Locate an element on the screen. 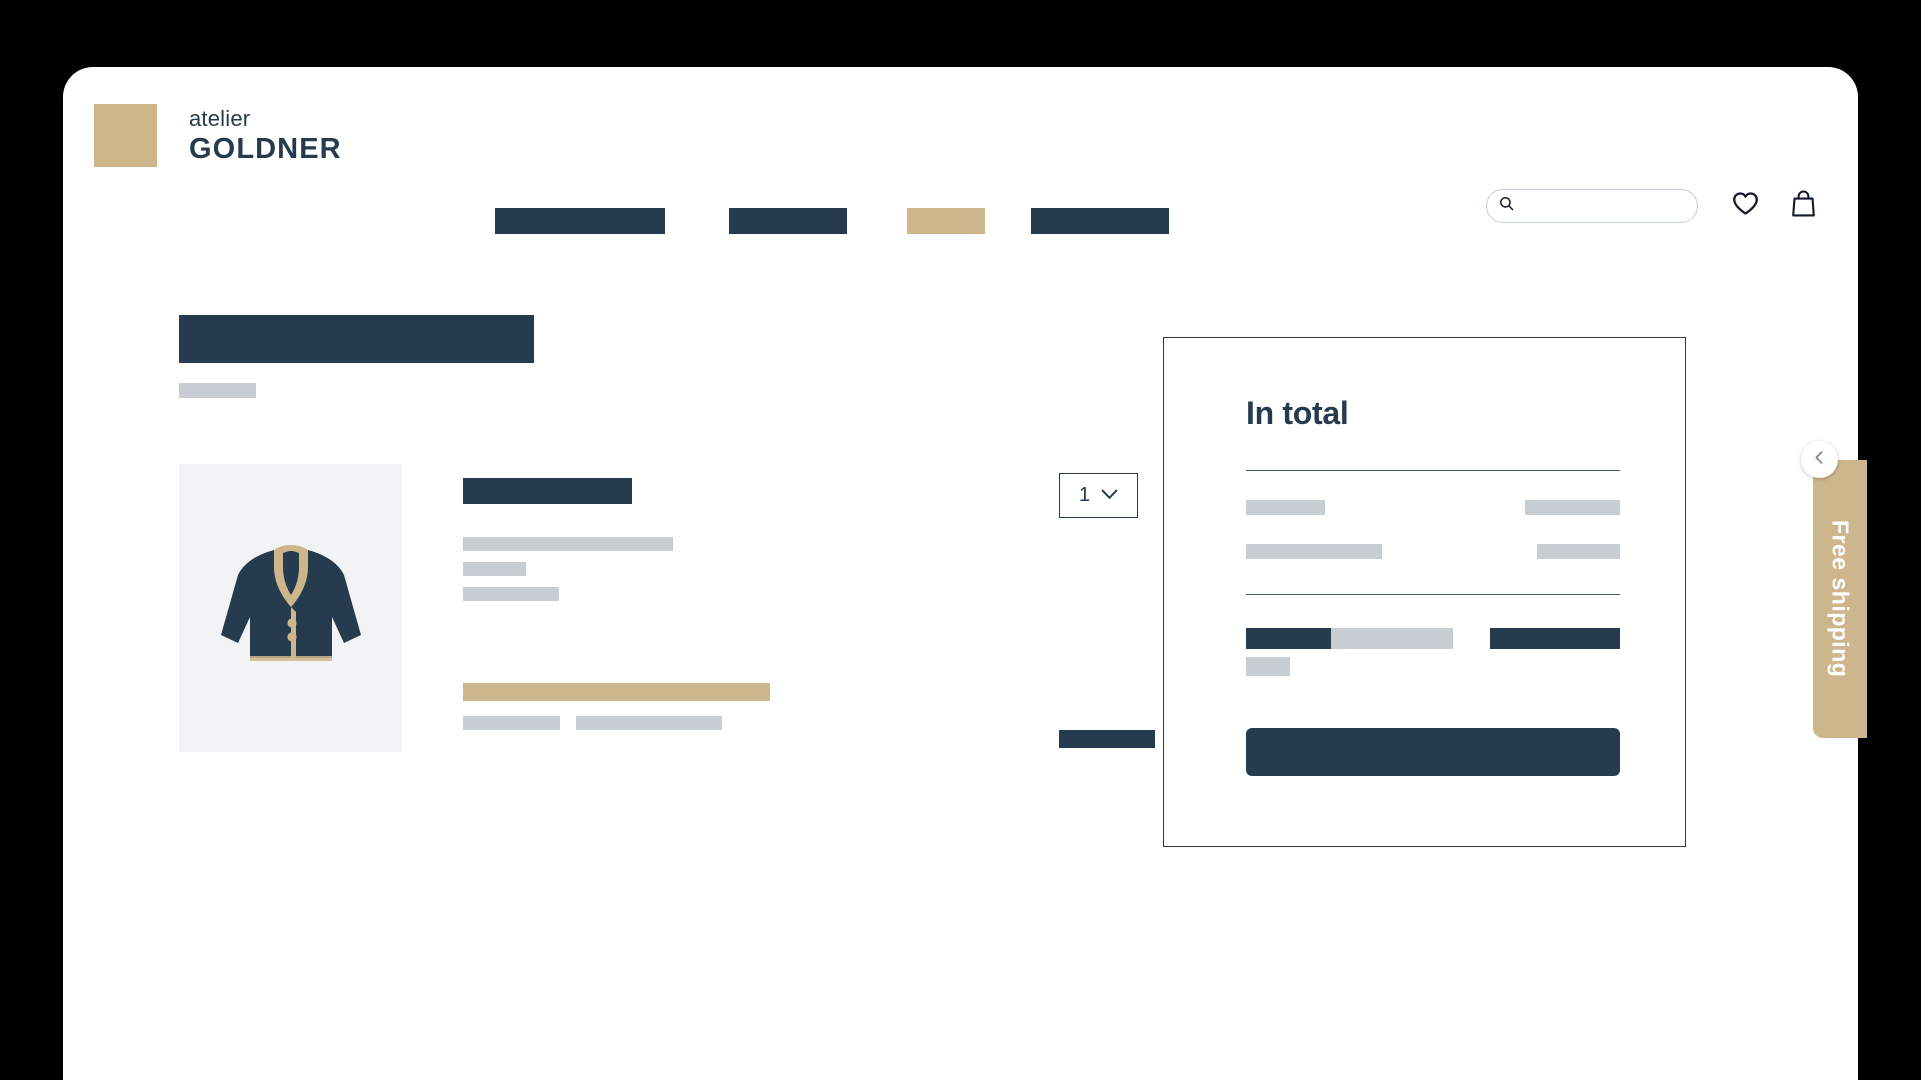 This screenshot has width=1921, height=1080. search-box is located at coordinates (1592, 206).